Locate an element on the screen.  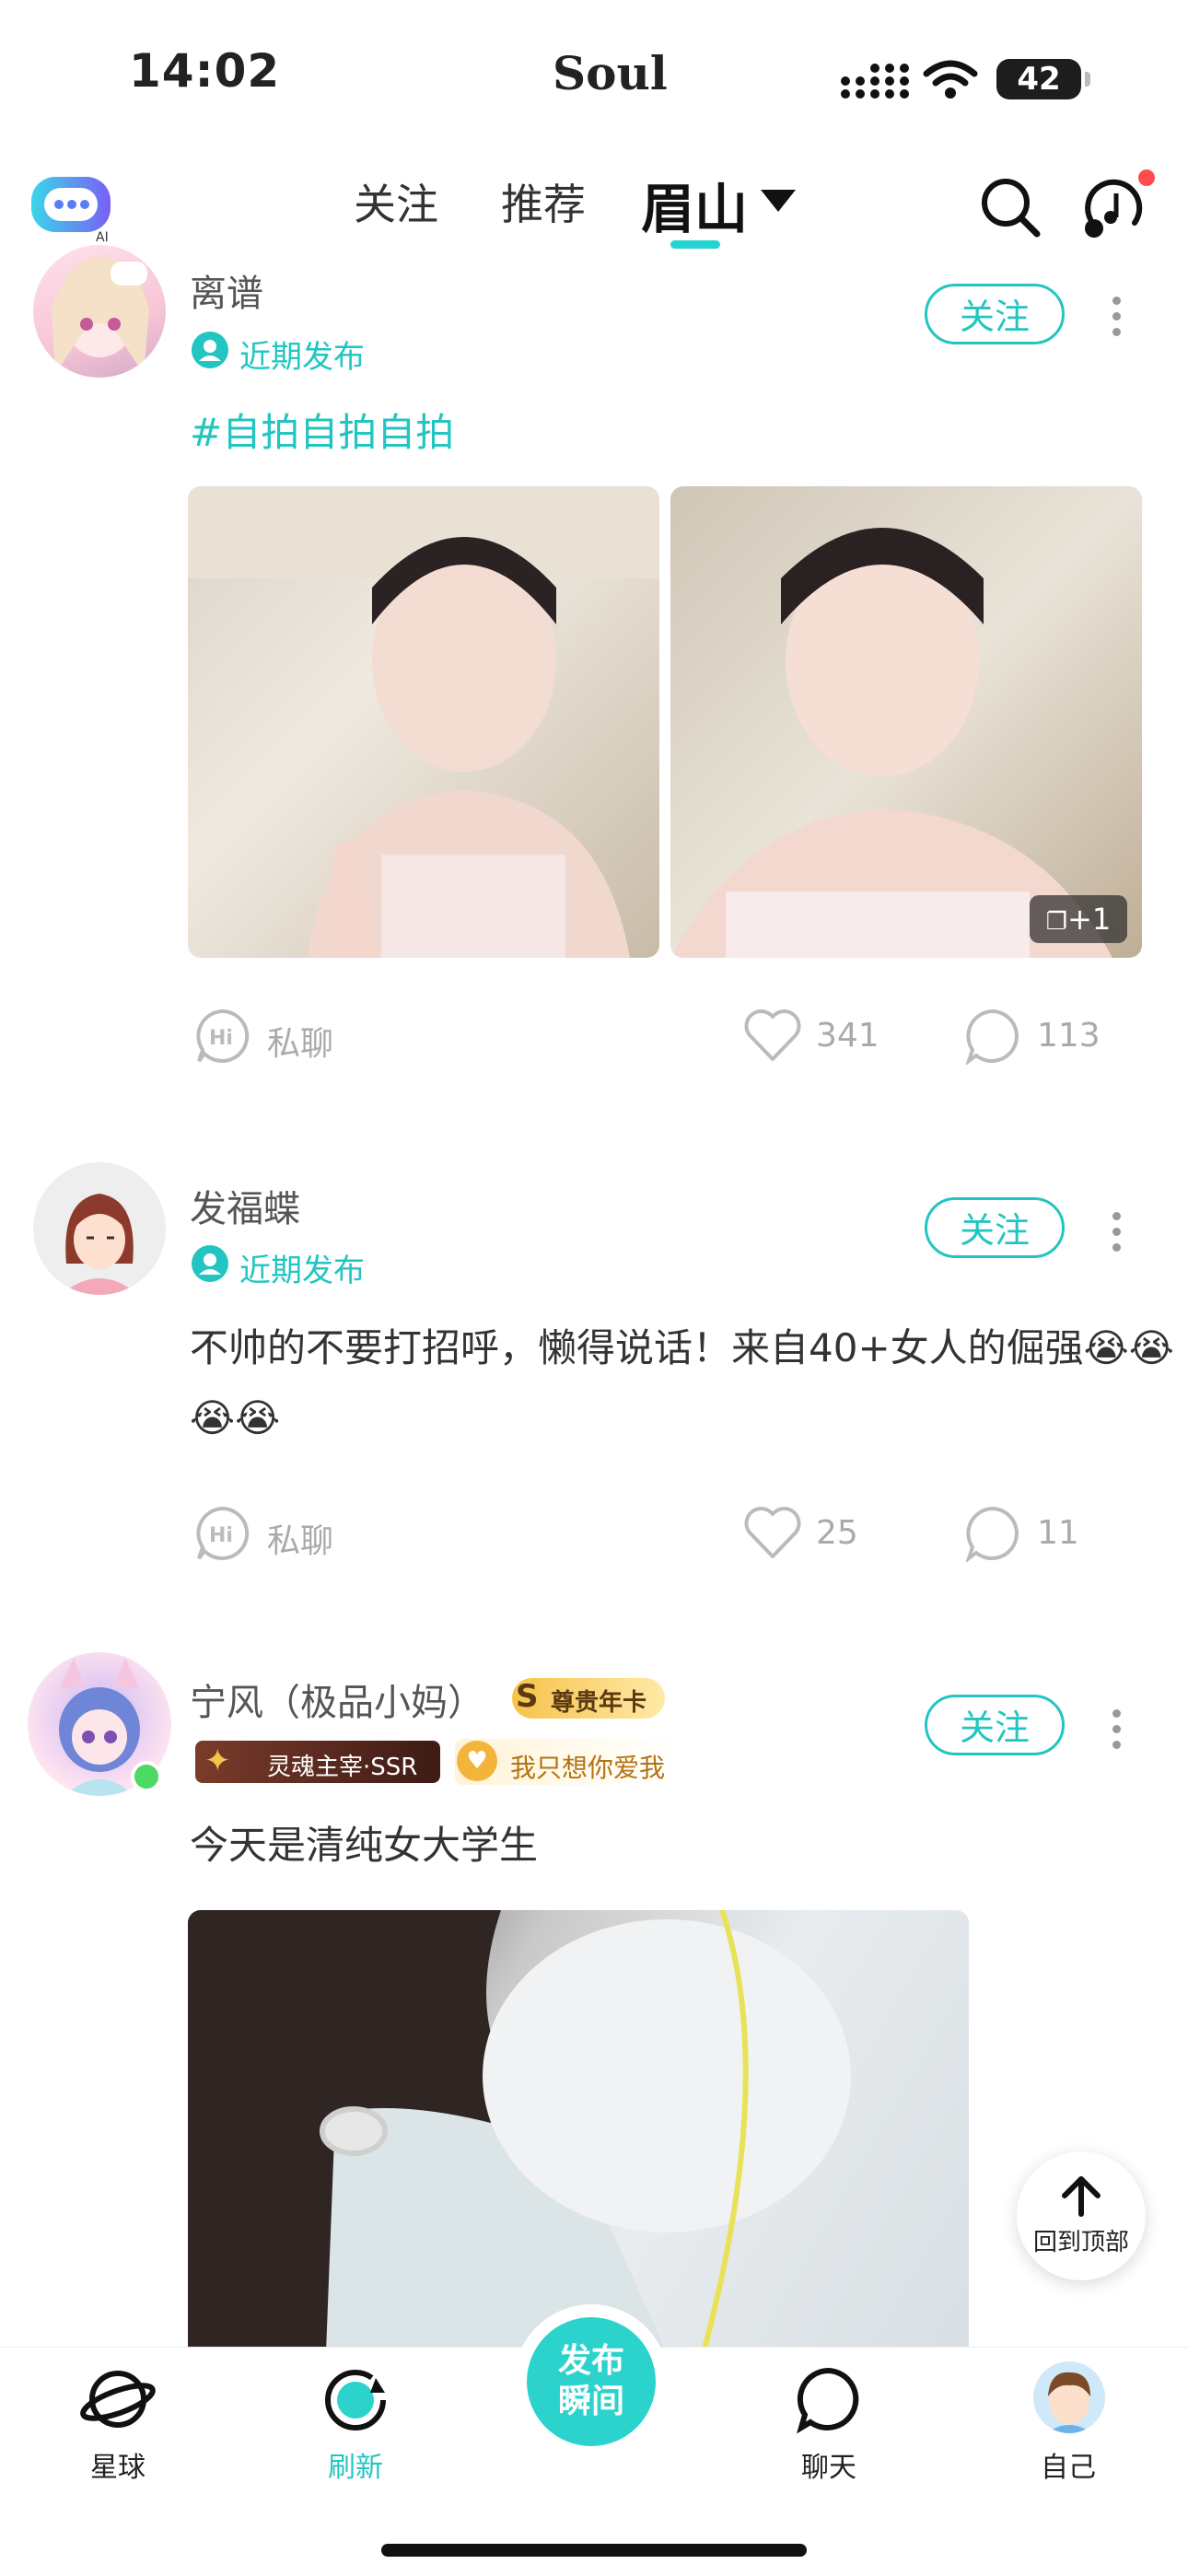
comment-count: 113 is located at coordinates (1069, 1036).